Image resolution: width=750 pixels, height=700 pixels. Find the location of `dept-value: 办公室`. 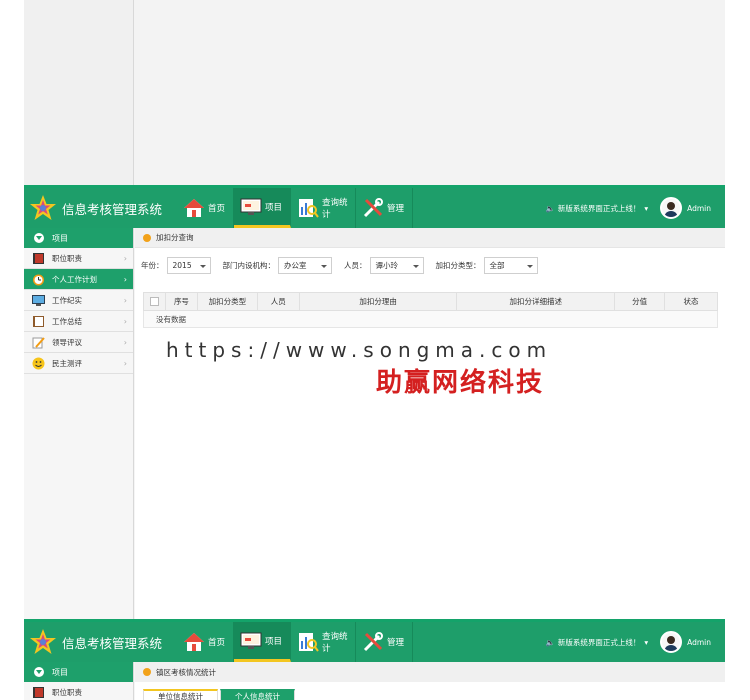

dept-value: 办公室 is located at coordinates (295, 265).